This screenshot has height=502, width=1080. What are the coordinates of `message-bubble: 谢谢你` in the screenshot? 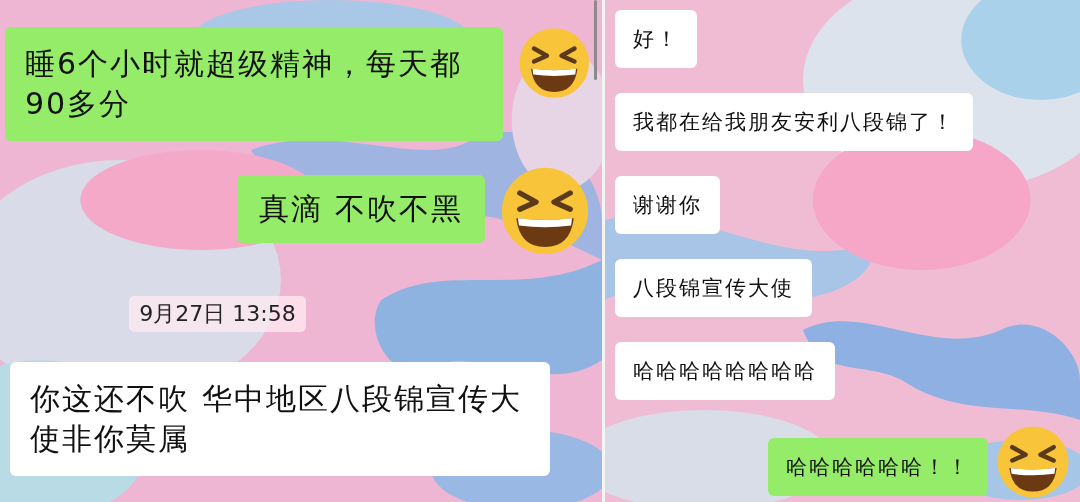 It's located at (667, 205).